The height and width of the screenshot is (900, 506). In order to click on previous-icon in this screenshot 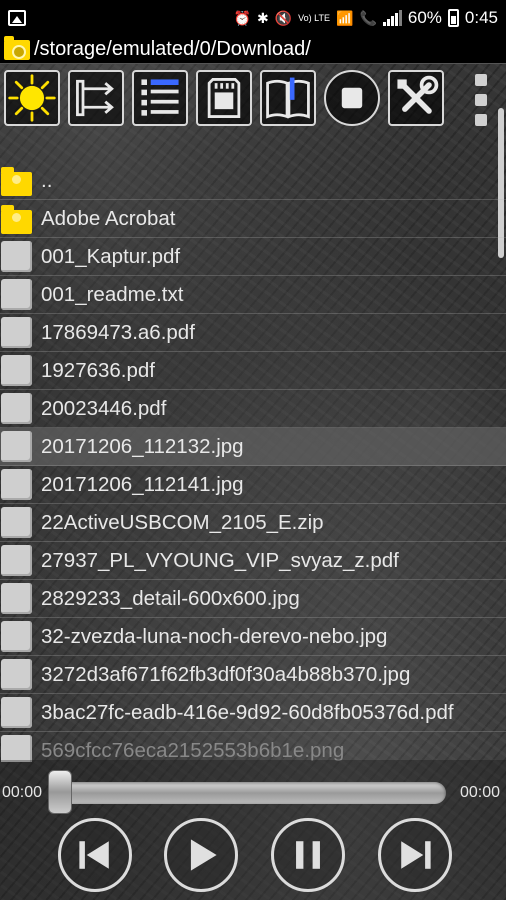, I will do `click(94, 855)`.